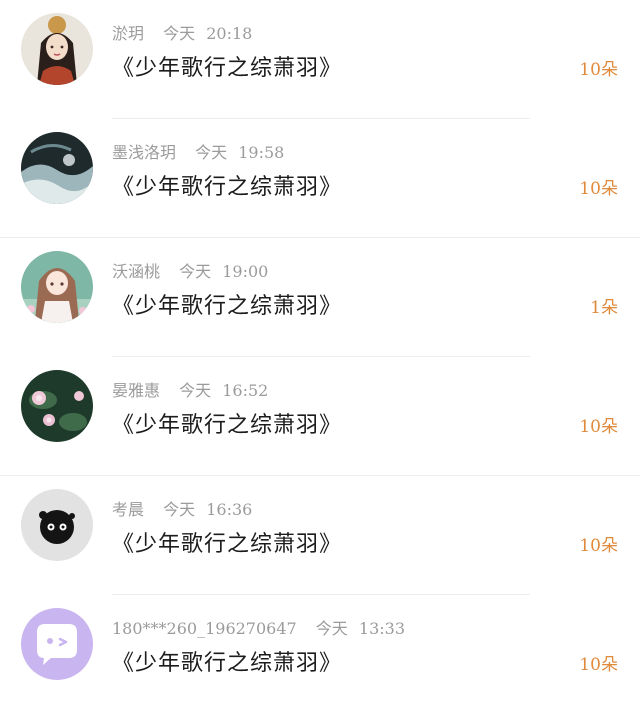  Describe the element at coordinates (128, 509) in the screenshot. I see `user-name: 考晨` at that location.